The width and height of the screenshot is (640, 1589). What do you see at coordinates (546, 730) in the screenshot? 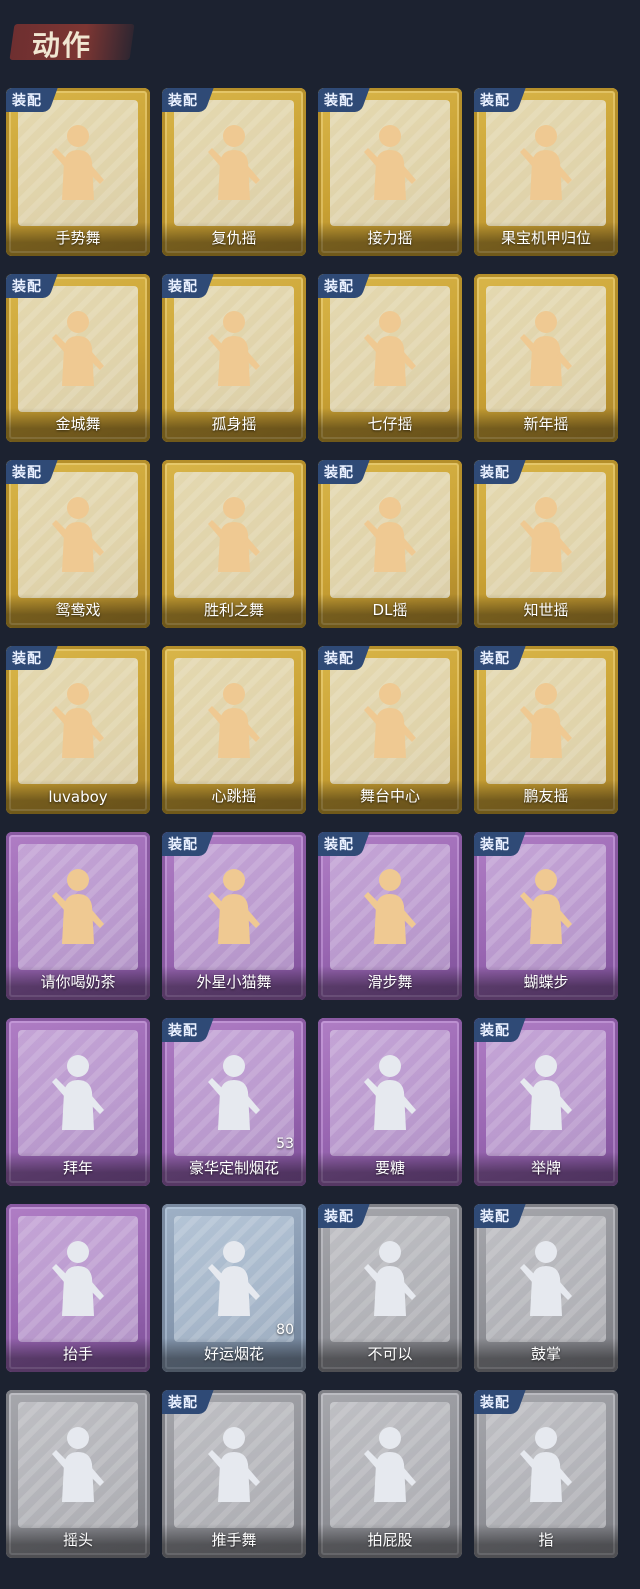
I see `emote-card: 装配 鹏友摇` at bounding box center [546, 730].